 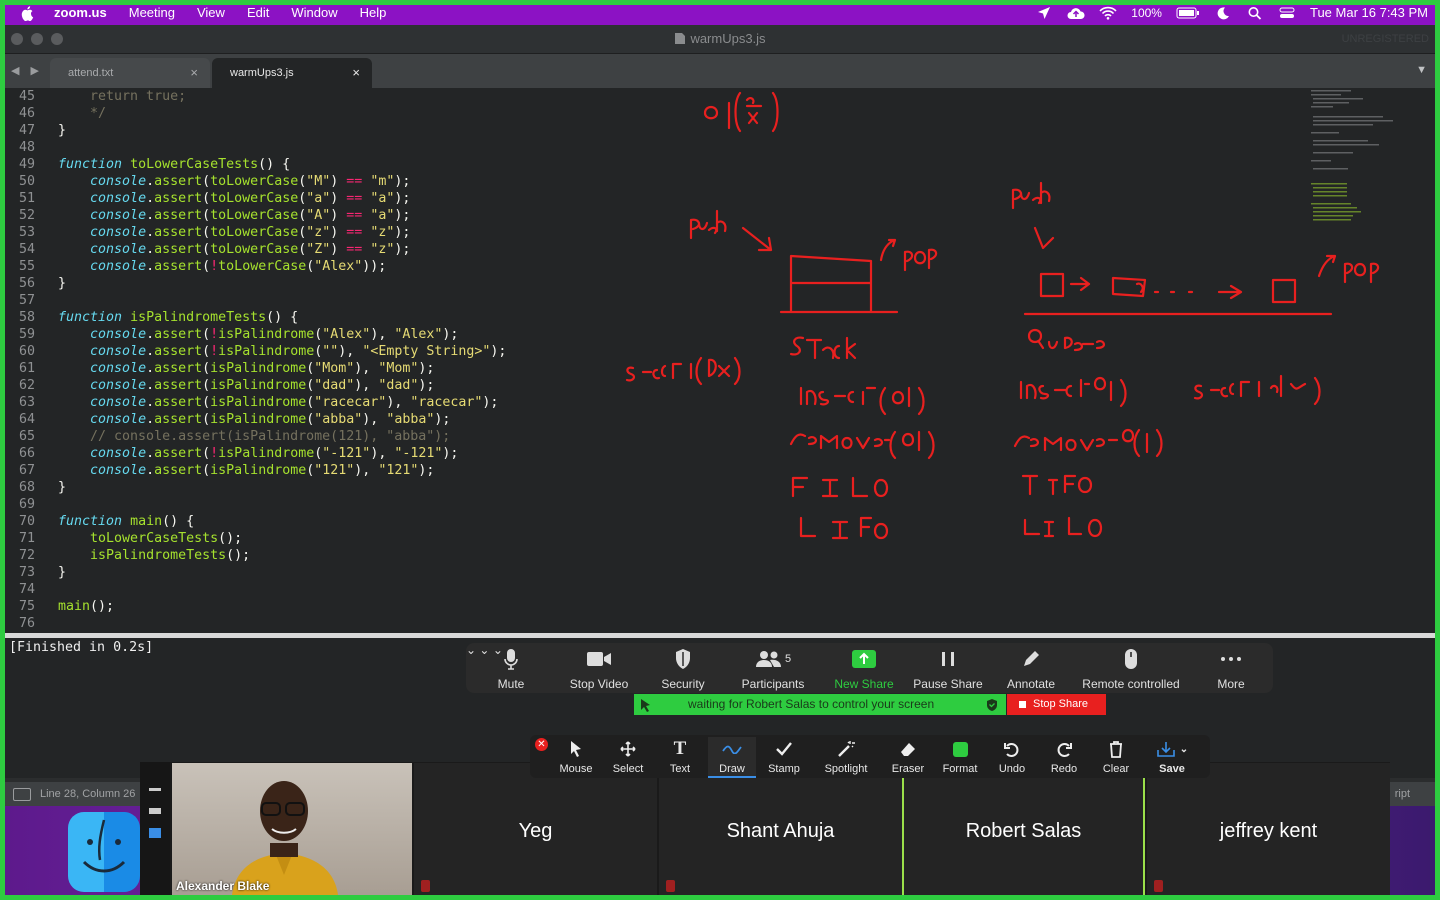 What do you see at coordinates (908, 255) in the screenshot?
I see `annotation-pop-left` at bounding box center [908, 255].